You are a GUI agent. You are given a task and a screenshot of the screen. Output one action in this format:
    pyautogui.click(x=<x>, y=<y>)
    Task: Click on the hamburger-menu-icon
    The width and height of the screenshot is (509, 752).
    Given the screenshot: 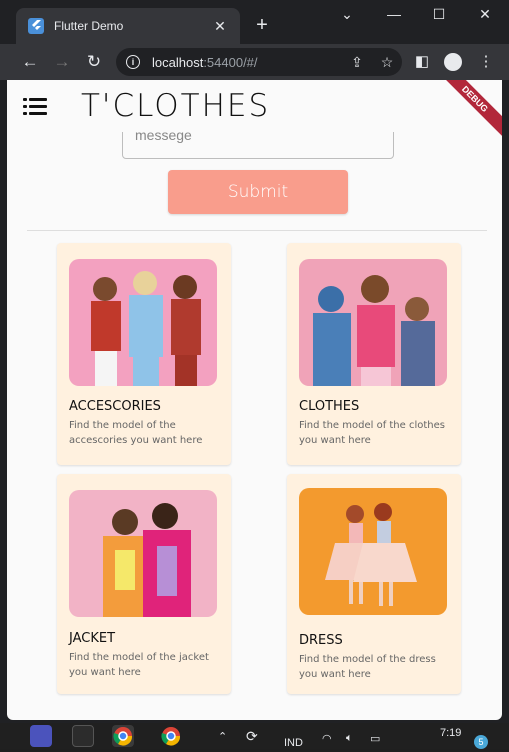 What is the action you would take?
    pyautogui.click(x=35, y=106)
    